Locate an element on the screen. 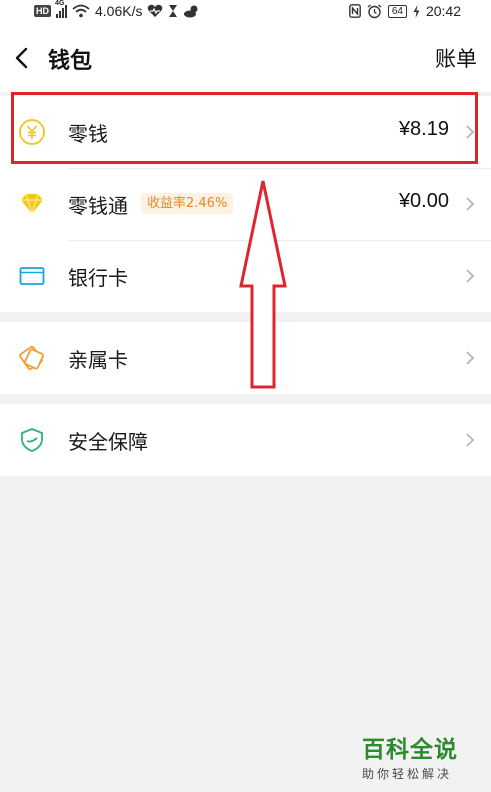 This screenshot has width=491, height=792. clock: 20:42 is located at coordinates (443, 11).